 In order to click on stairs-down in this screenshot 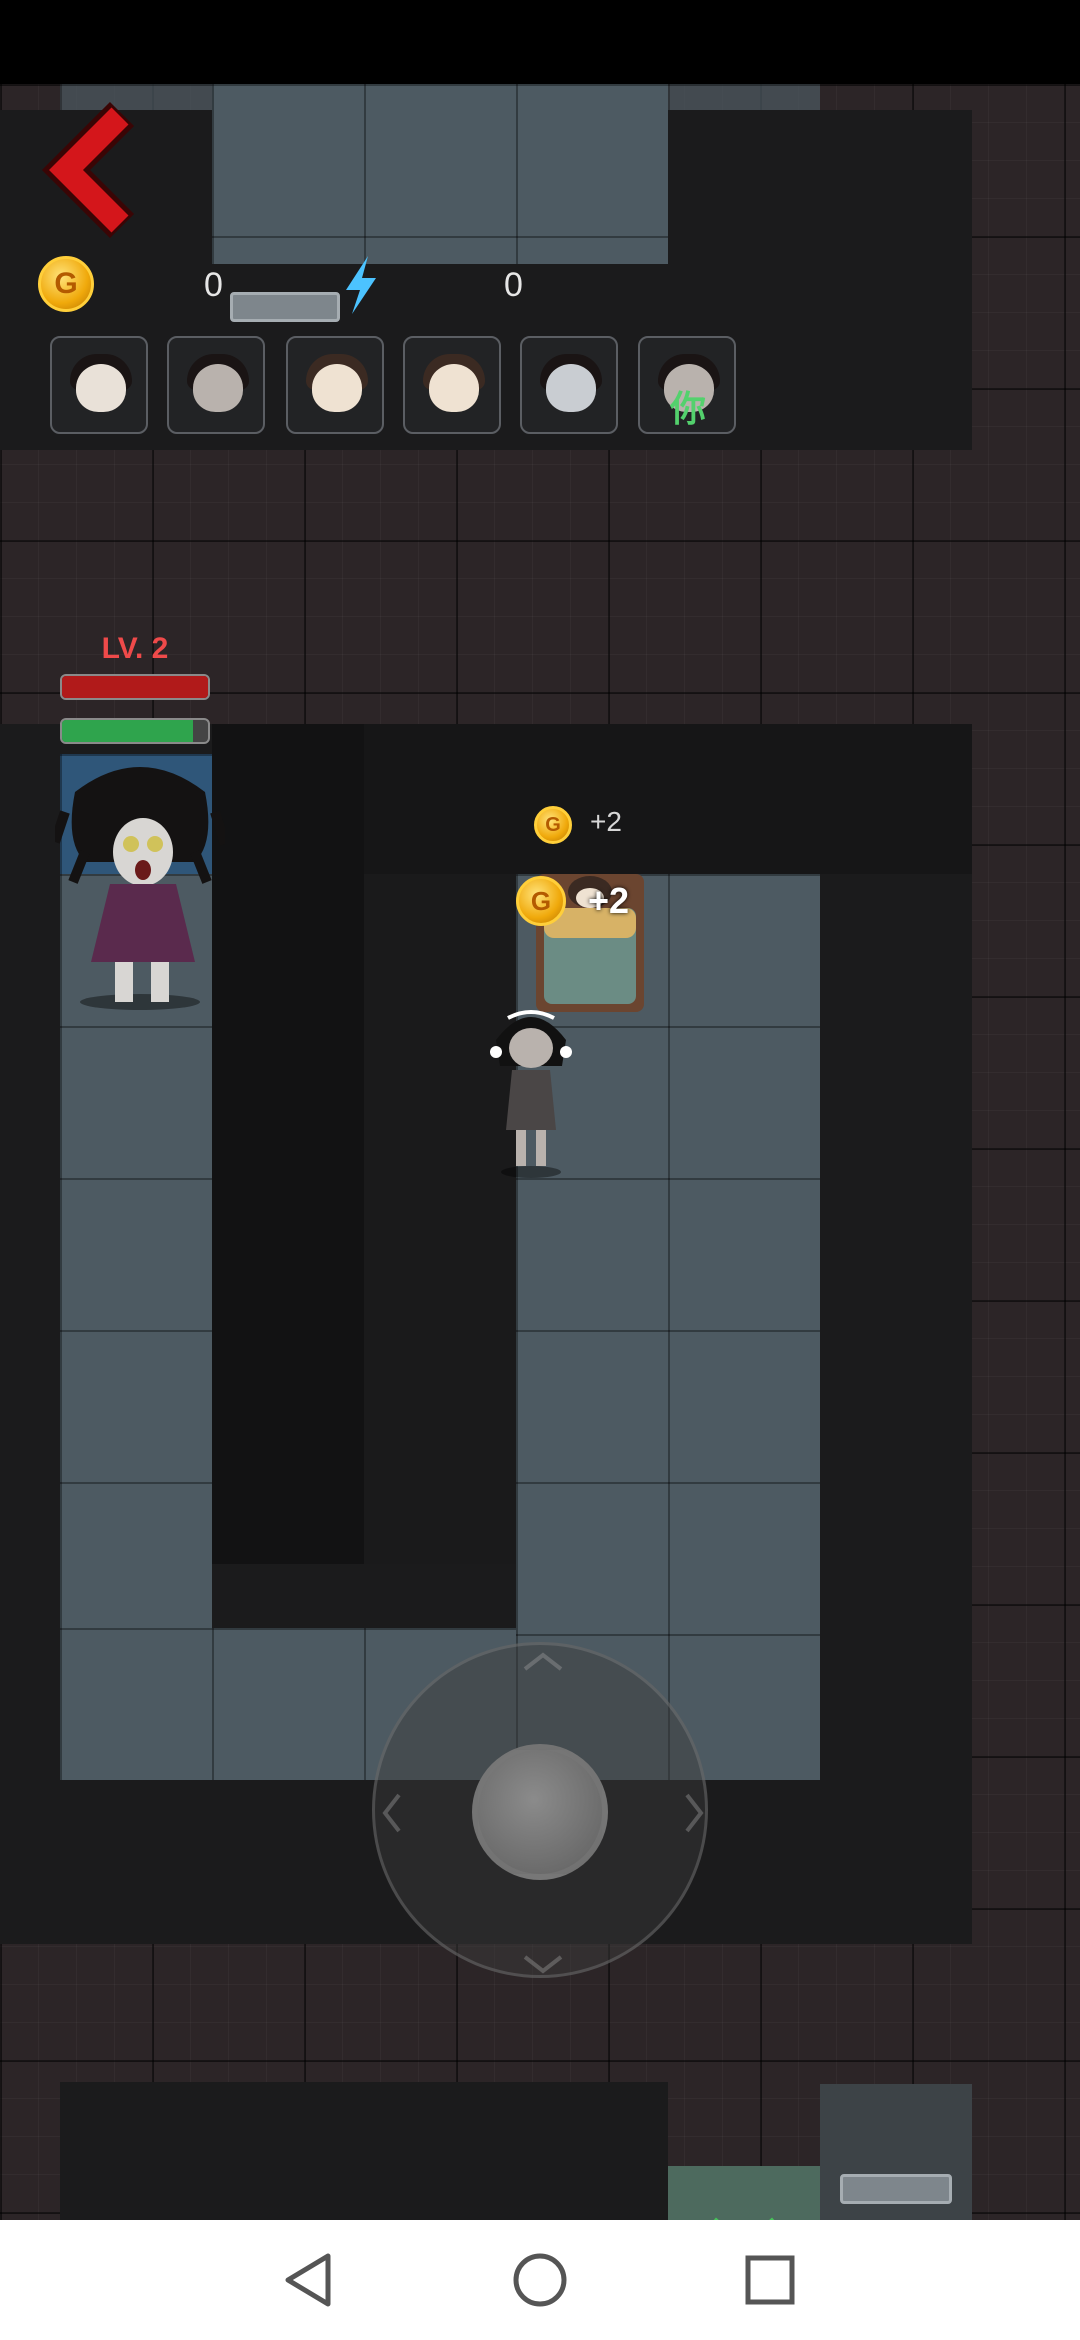, I will do `click(744, 2193)`.